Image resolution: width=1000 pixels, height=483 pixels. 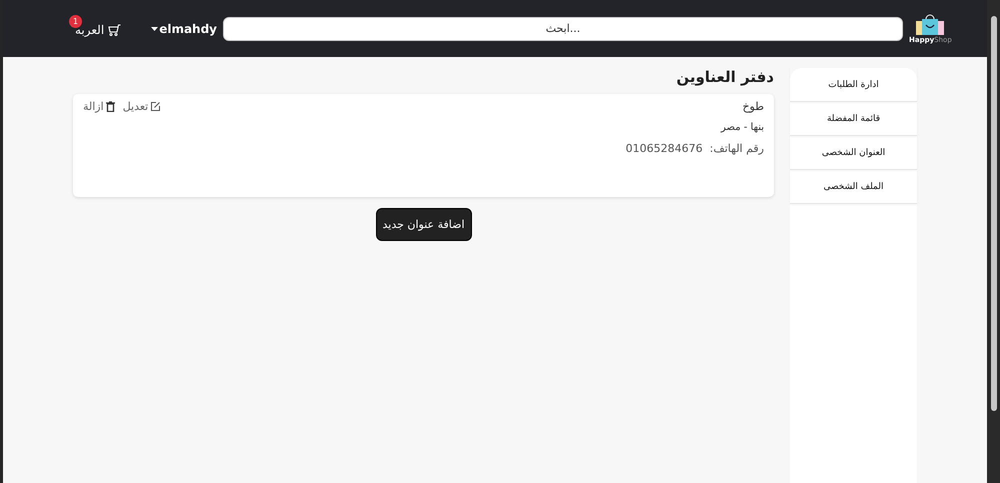 I want to click on scrollbar-thumb, so click(x=993, y=213).